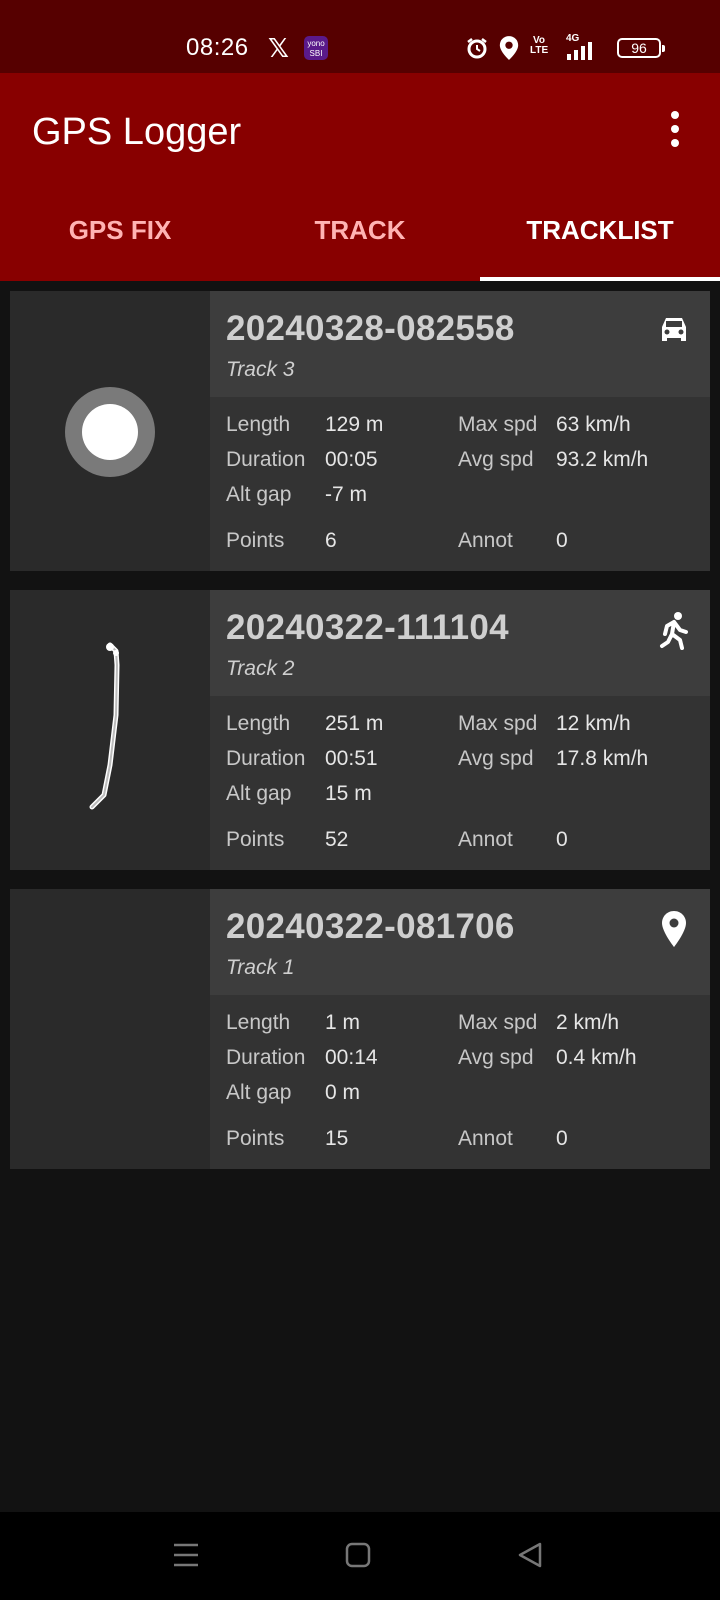 The image size is (720, 1600). I want to click on battery-icon: 96, so click(641, 48).